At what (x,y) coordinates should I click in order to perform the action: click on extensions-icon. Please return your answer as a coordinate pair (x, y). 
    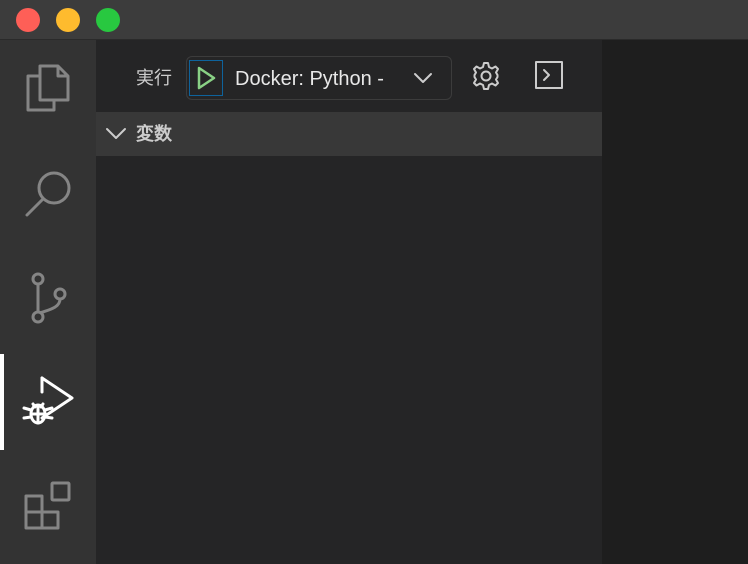
    Looking at the image, I should click on (47, 505).